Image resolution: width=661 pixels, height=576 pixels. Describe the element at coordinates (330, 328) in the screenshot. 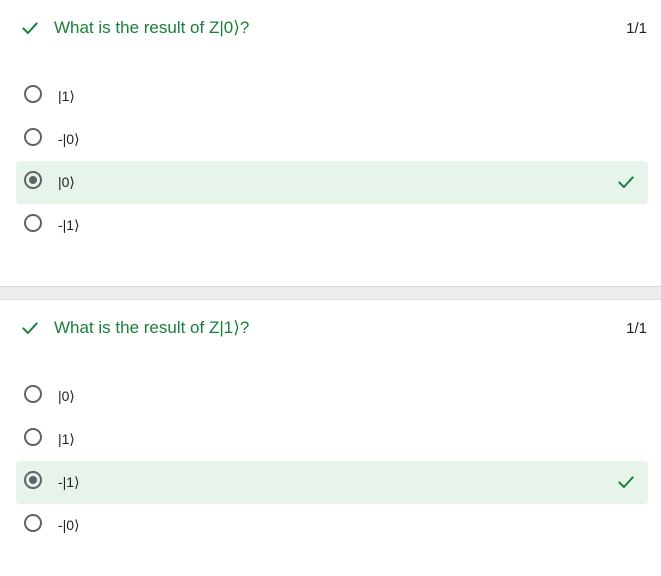

I see `question-header: What is the result of Z|1⟩? 1/1` at that location.